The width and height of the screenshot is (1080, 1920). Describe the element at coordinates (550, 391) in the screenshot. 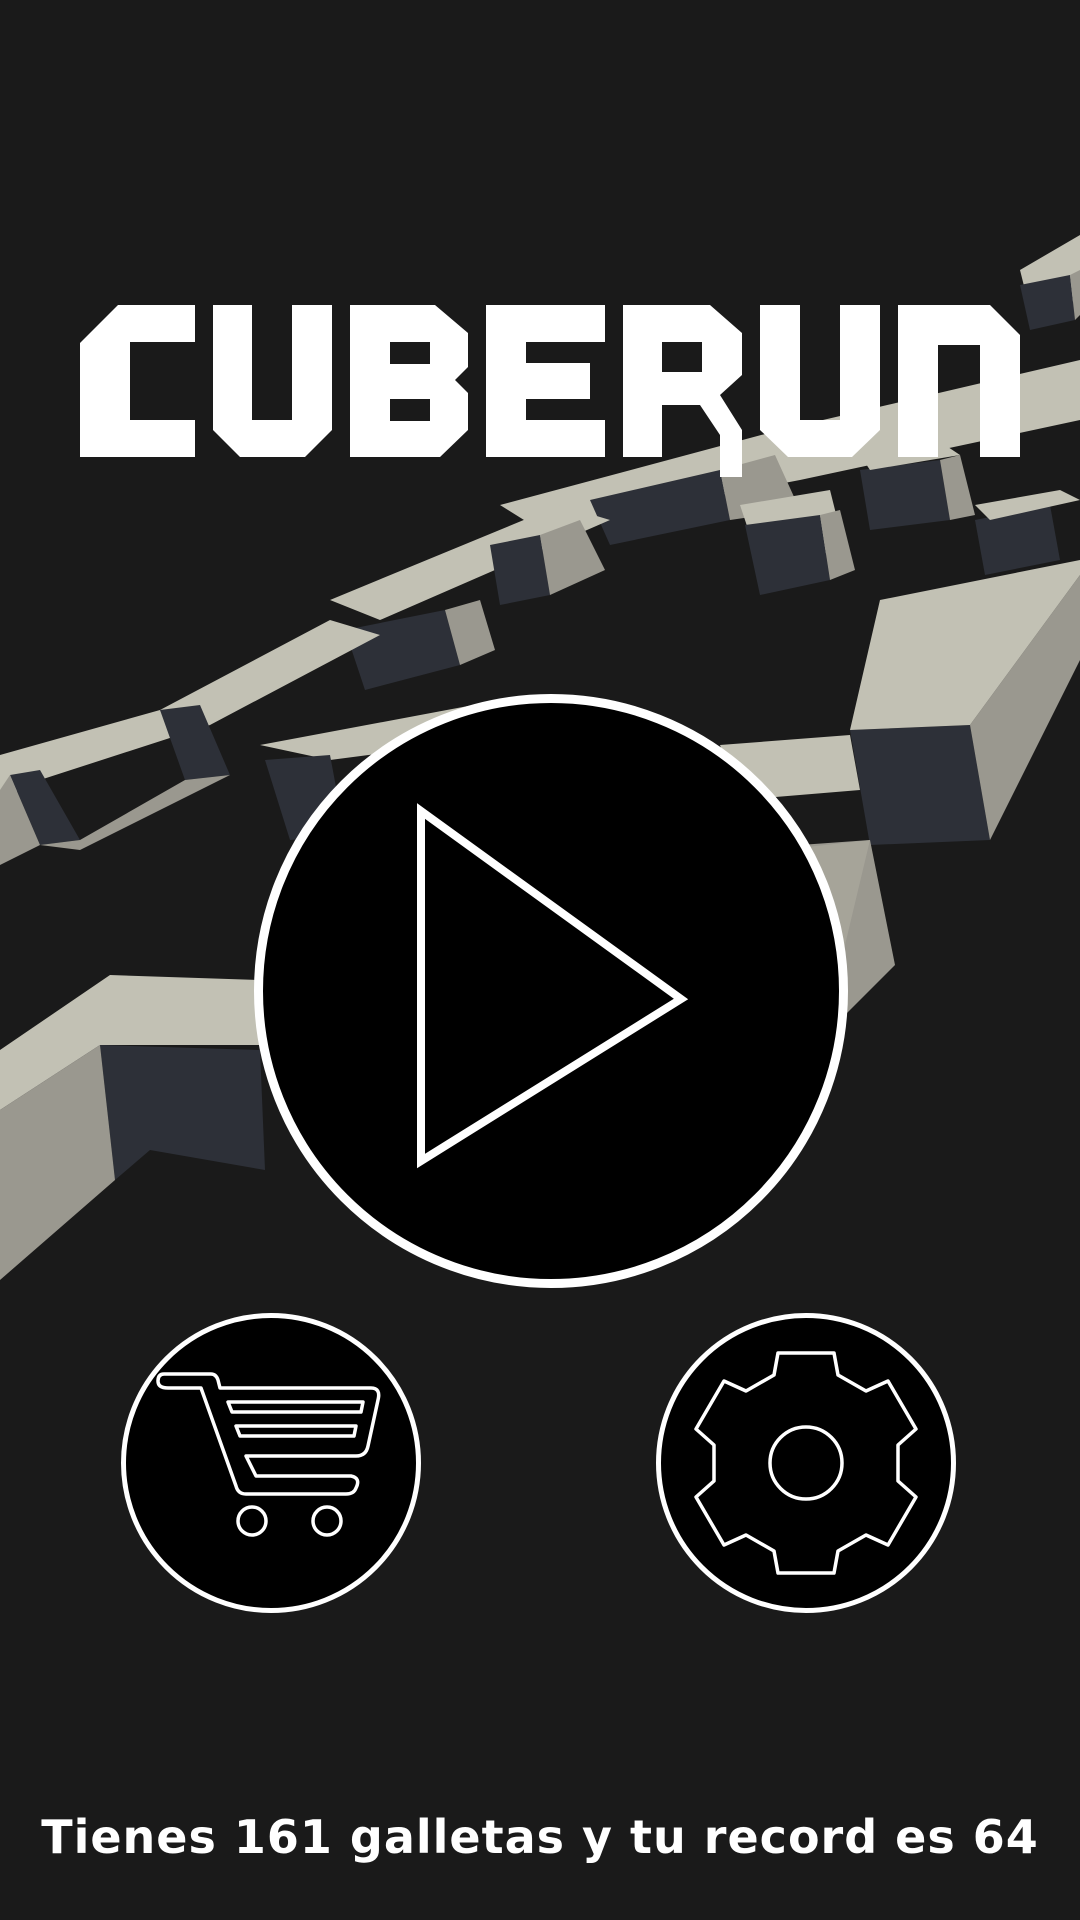

I see `cuberun-logo` at that location.